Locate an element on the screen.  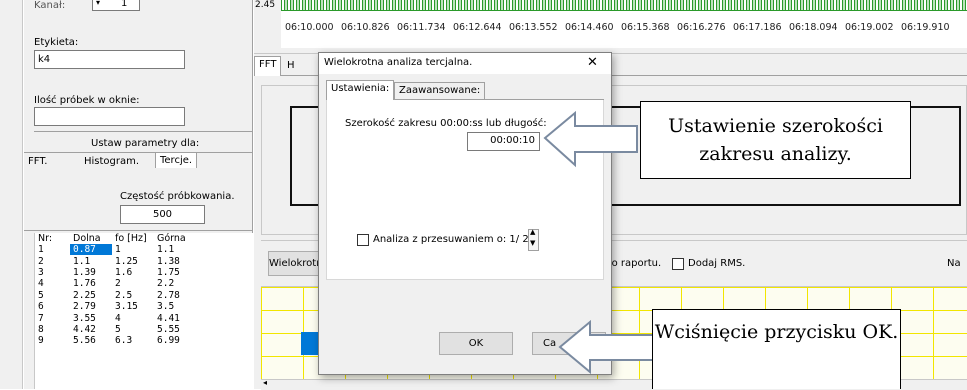
tick-label: 06:11.734 is located at coordinates (421, 27).